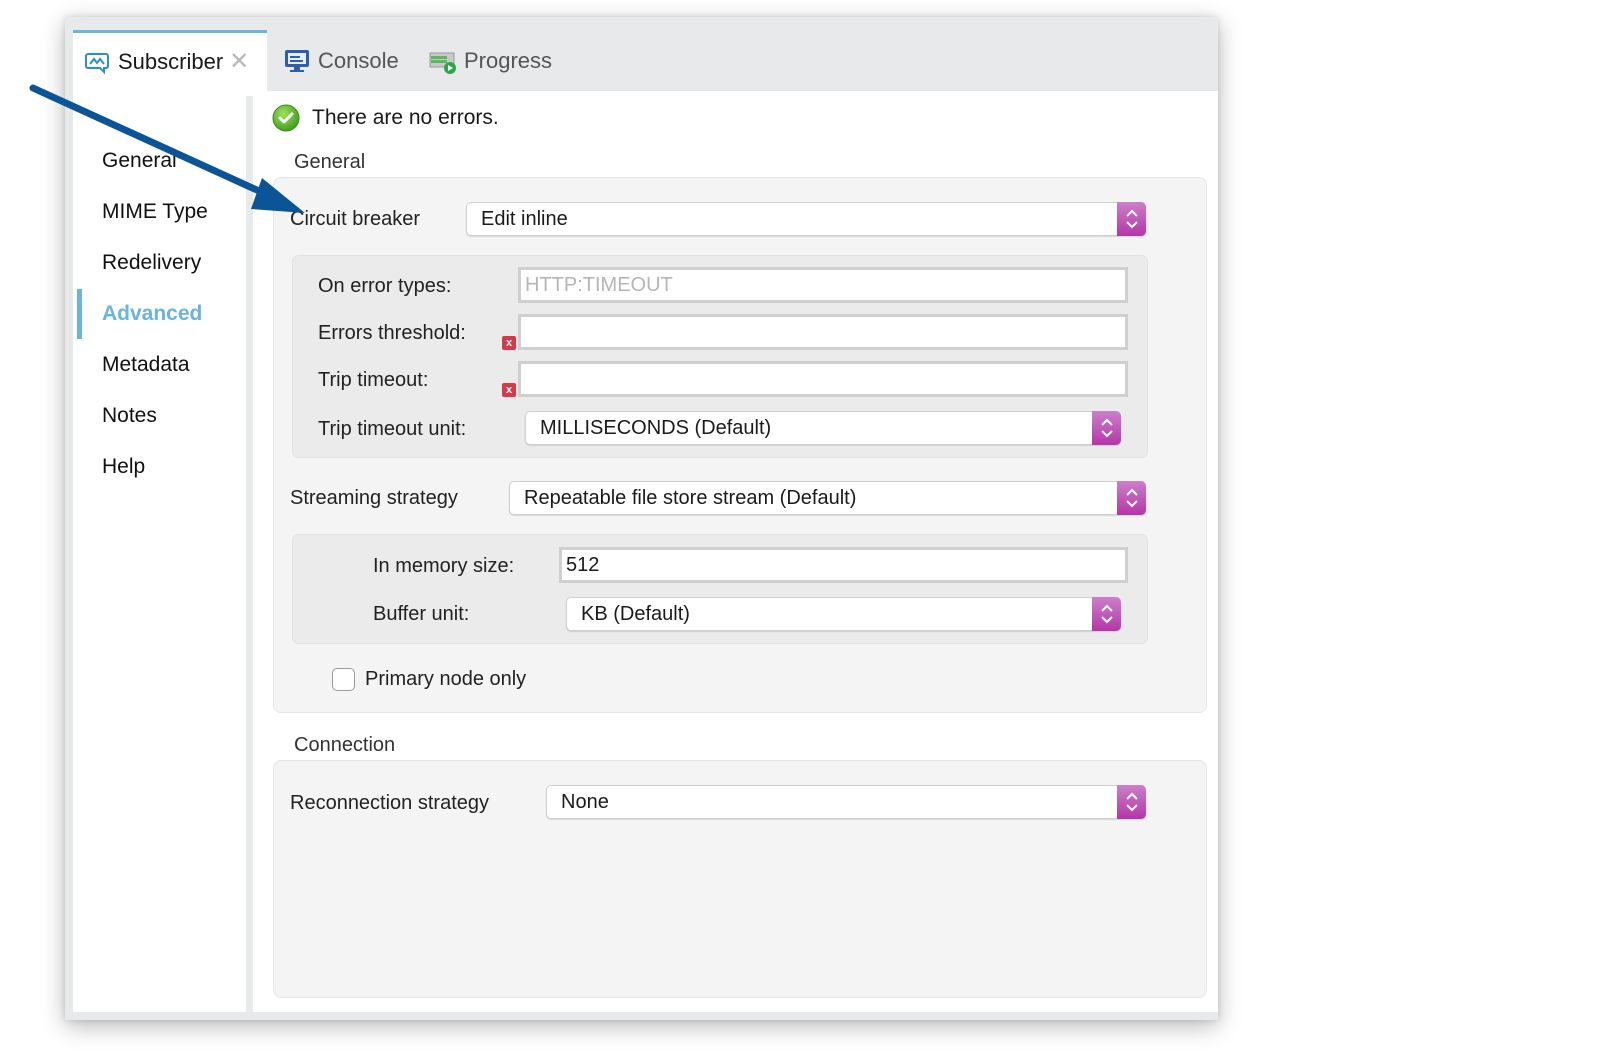 Image resolution: width=1598 pixels, height=1064 pixels. What do you see at coordinates (151, 263) in the screenshot?
I see `sidebar-item-redelivery: Redelivery` at bounding box center [151, 263].